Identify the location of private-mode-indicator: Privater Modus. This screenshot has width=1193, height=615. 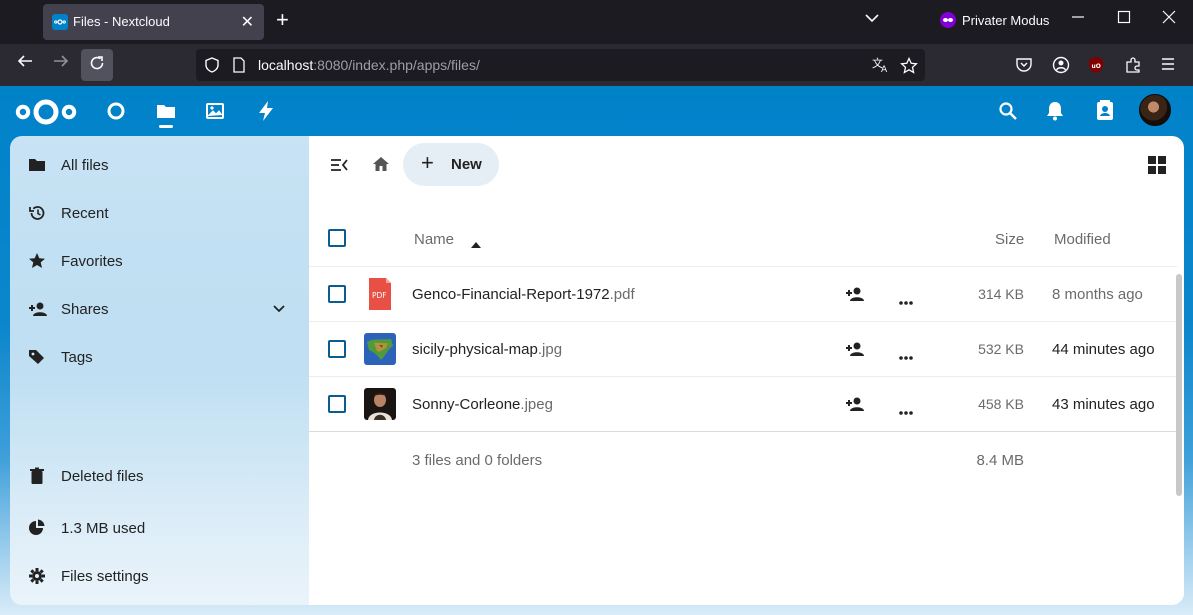
(994, 20).